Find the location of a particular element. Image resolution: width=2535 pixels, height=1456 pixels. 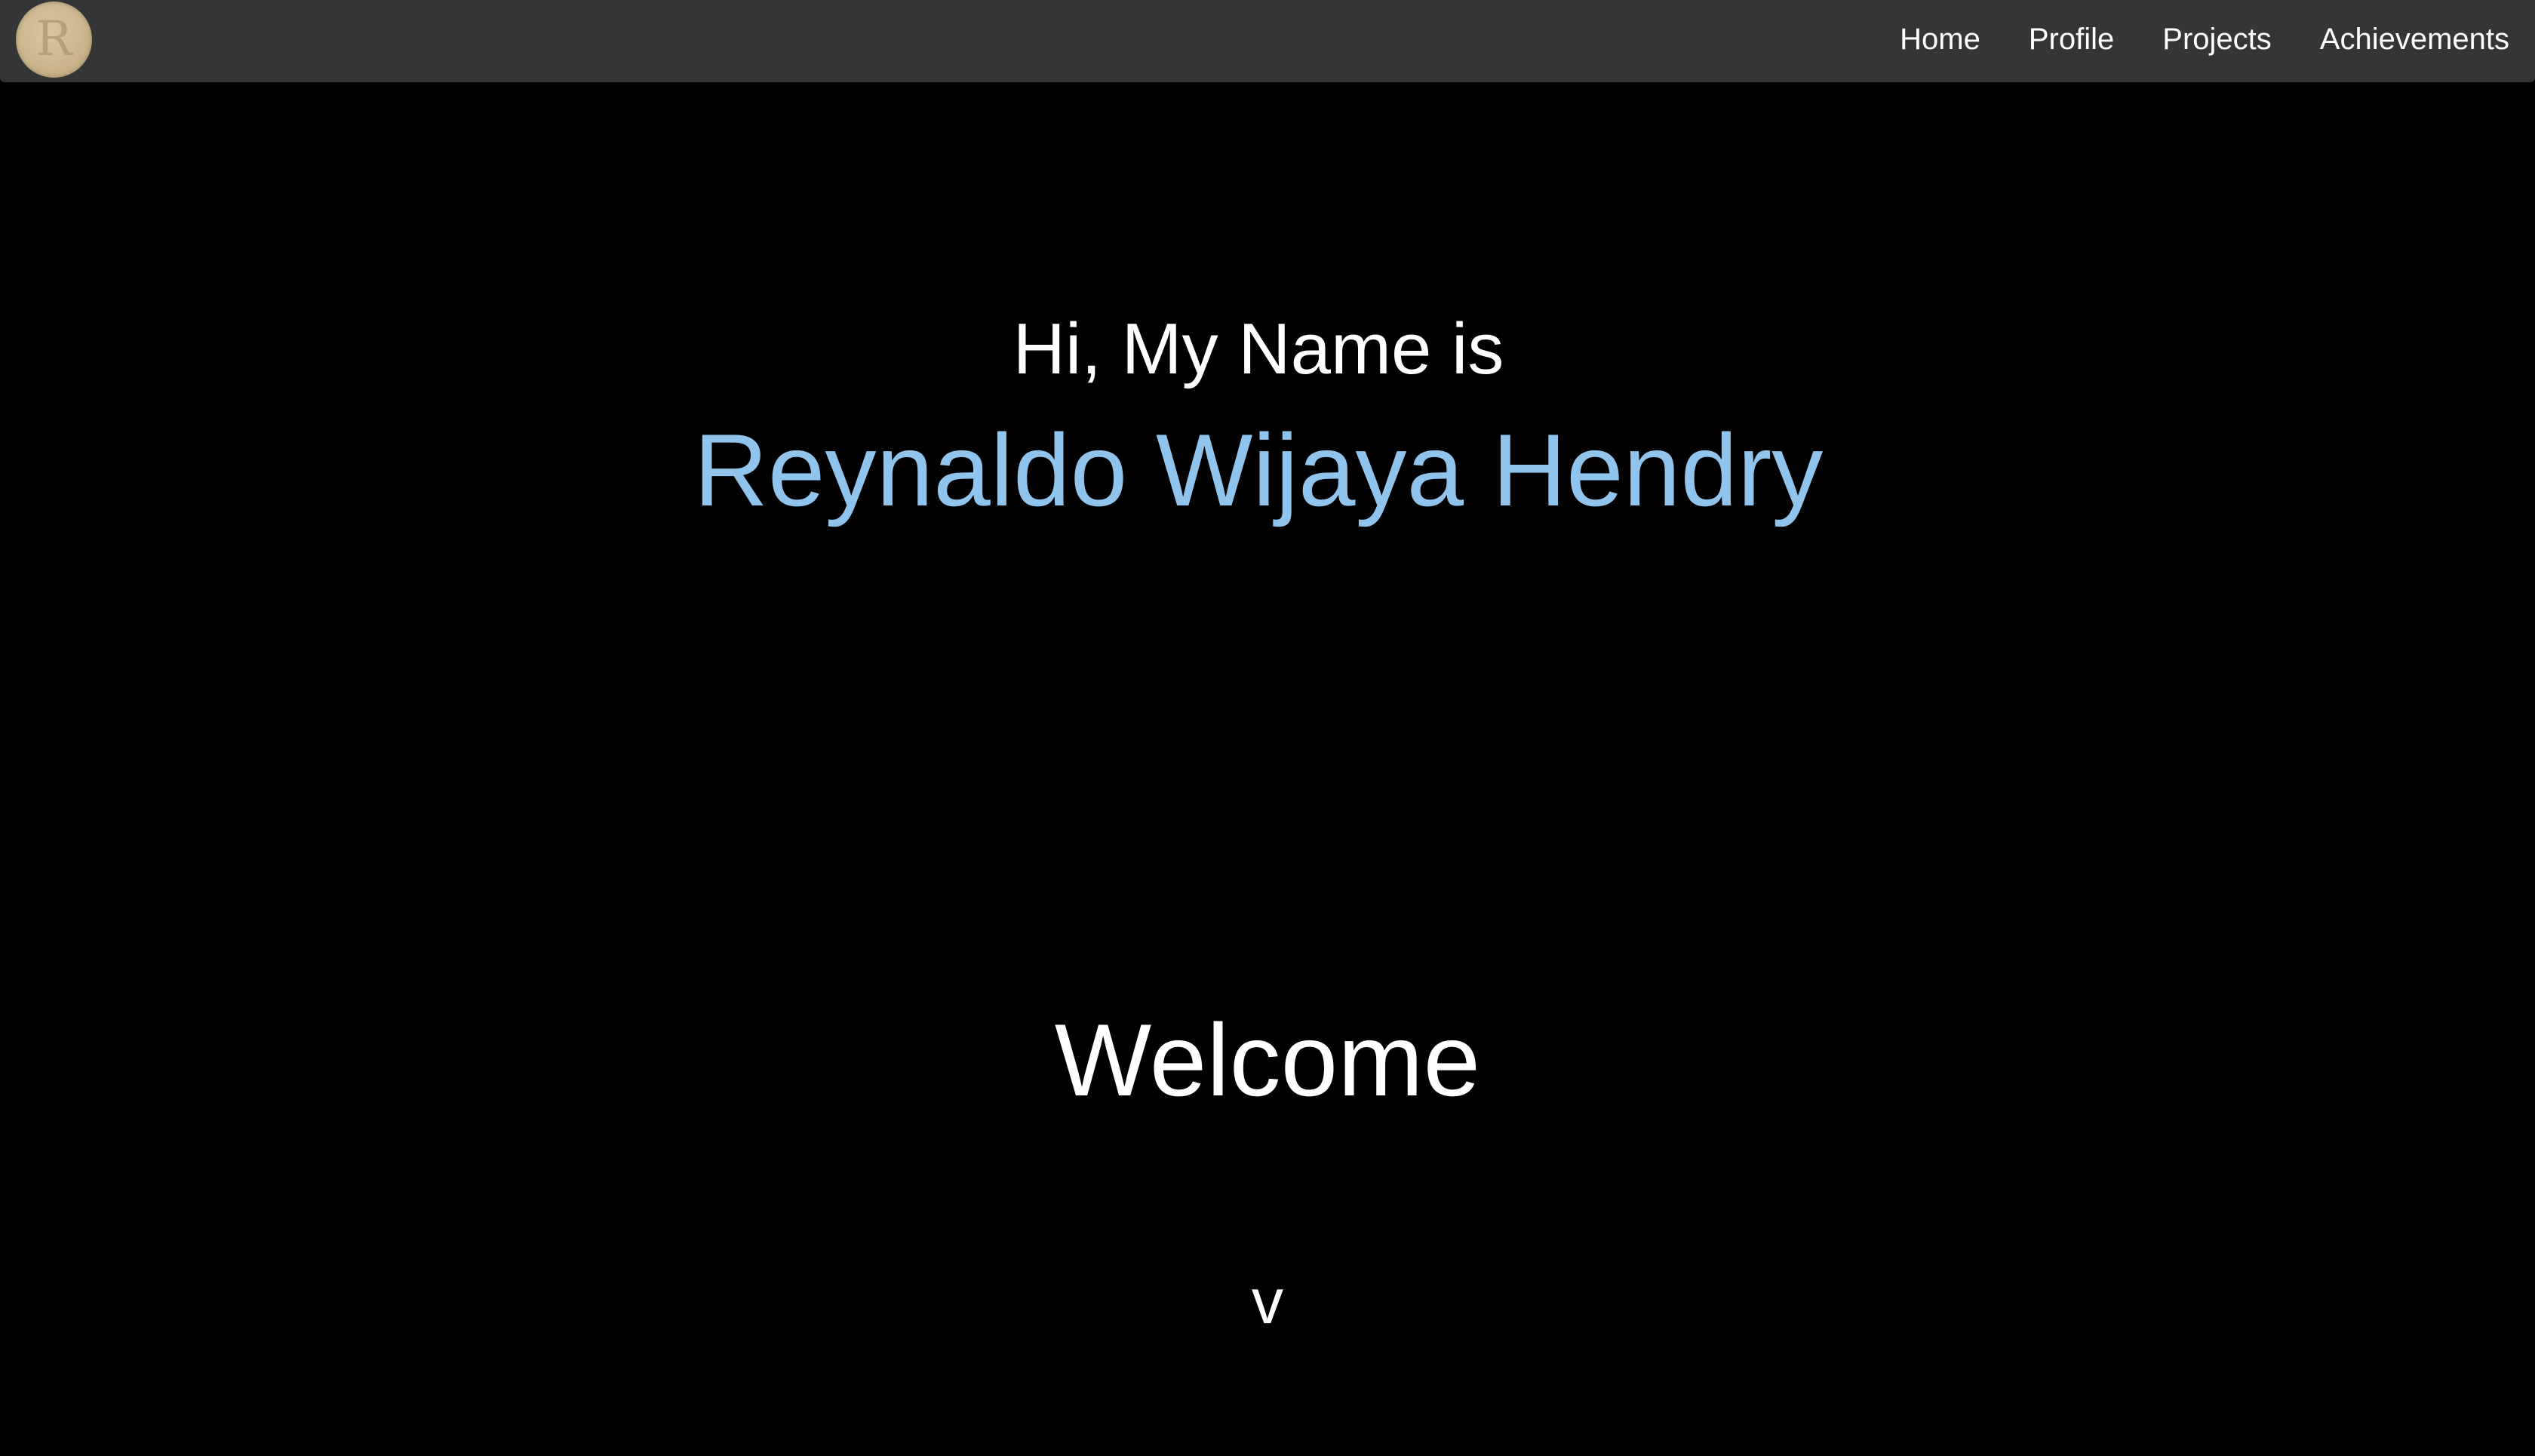

nav-link-achievements: Achievements is located at coordinates (2414, 40).